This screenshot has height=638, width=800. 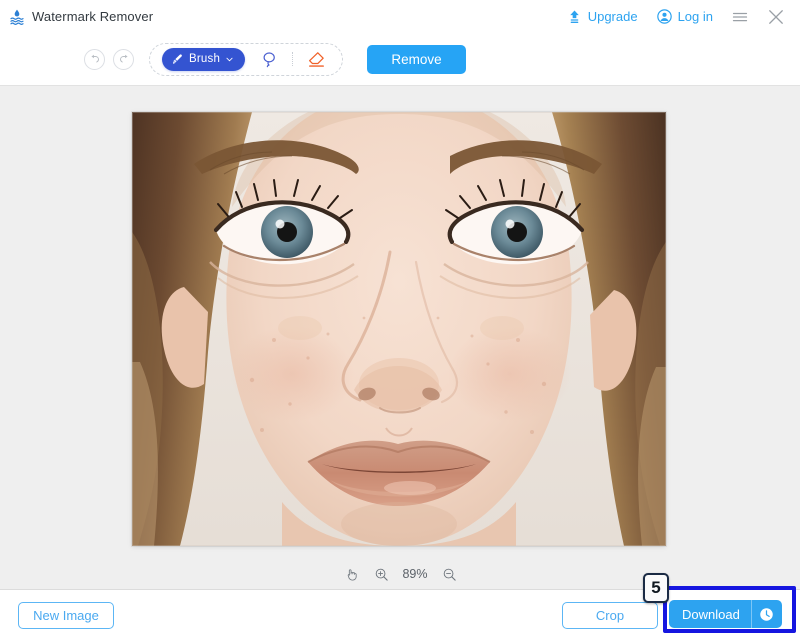 What do you see at coordinates (664, 16) in the screenshot?
I see `user-circle-icon` at bounding box center [664, 16].